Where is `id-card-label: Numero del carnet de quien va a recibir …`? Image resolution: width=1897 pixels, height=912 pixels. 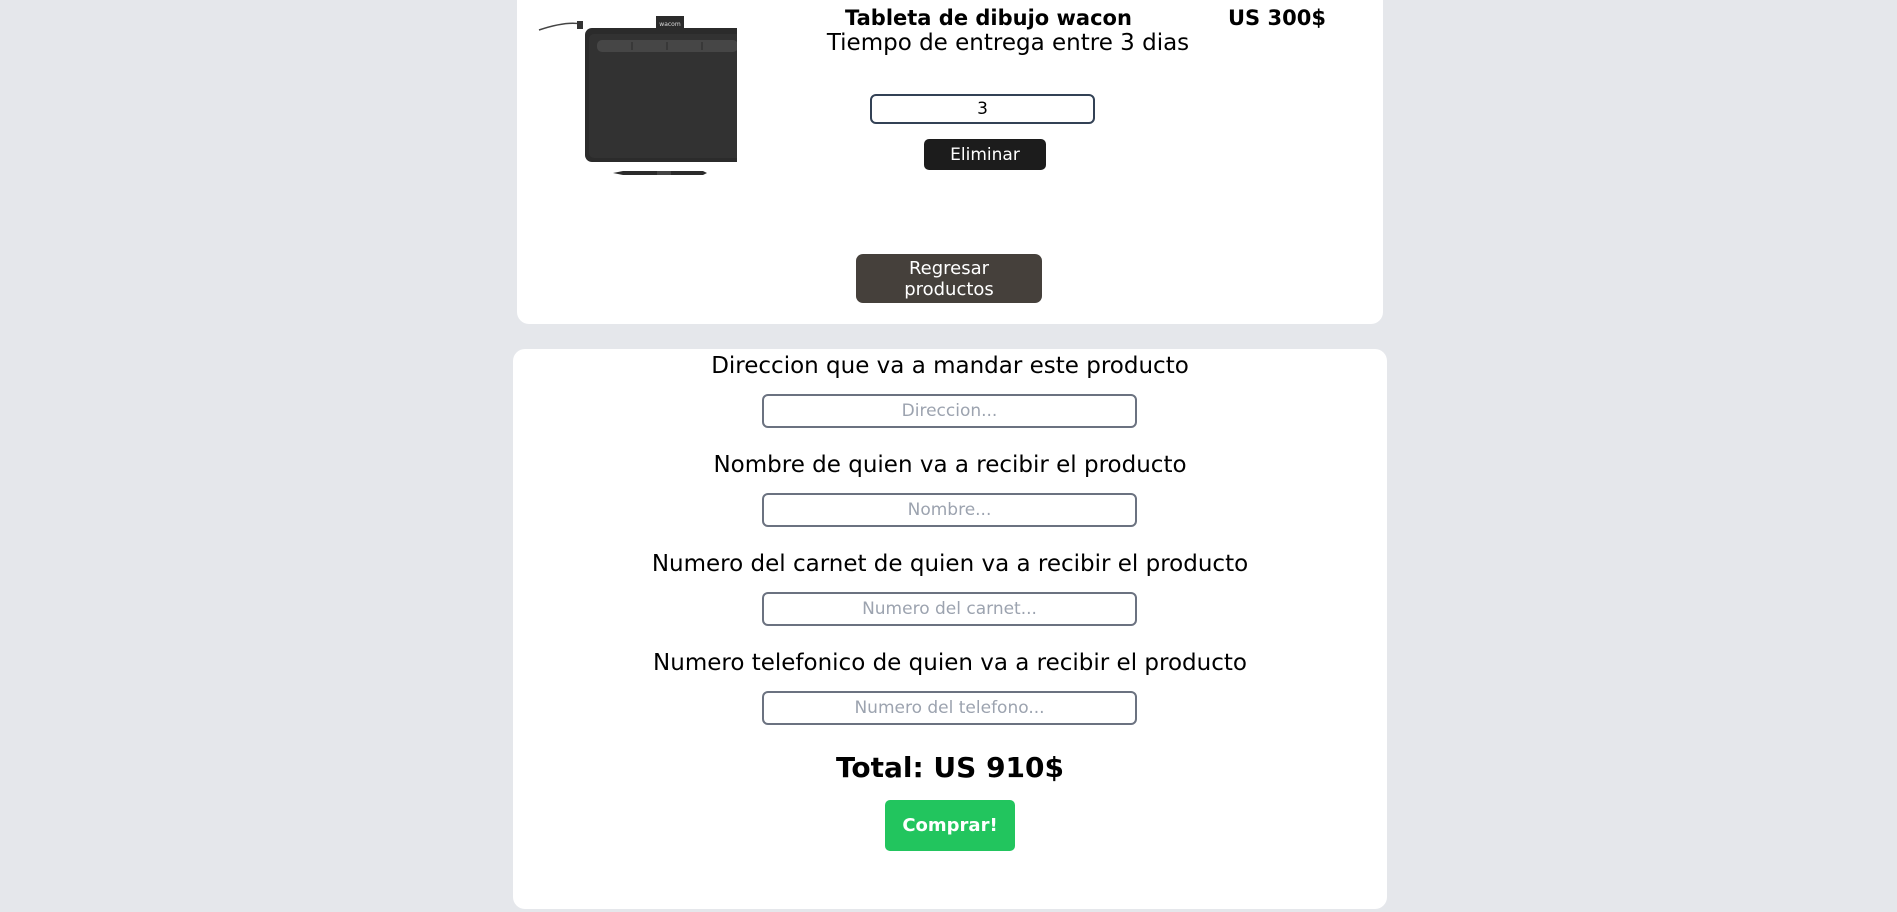 id-card-label: Numero del carnet de quien va a recibir … is located at coordinates (950, 564).